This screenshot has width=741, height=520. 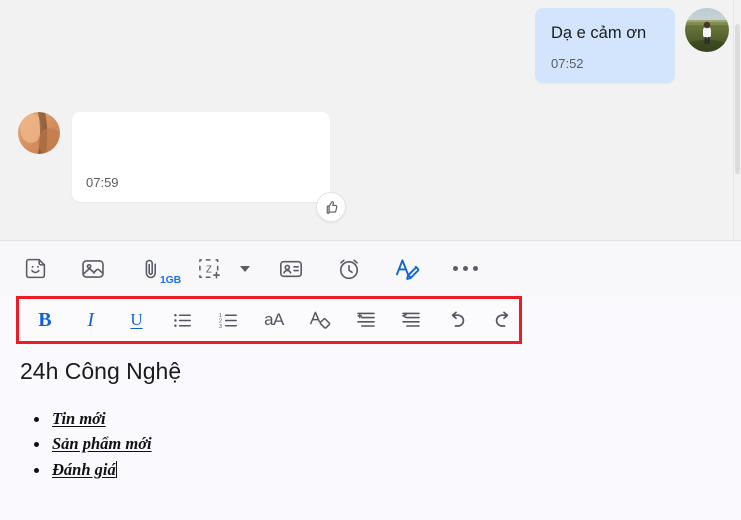 What do you see at coordinates (457, 320) in the screenshot?
I see `undo-button` at bounding box center [457, 320].